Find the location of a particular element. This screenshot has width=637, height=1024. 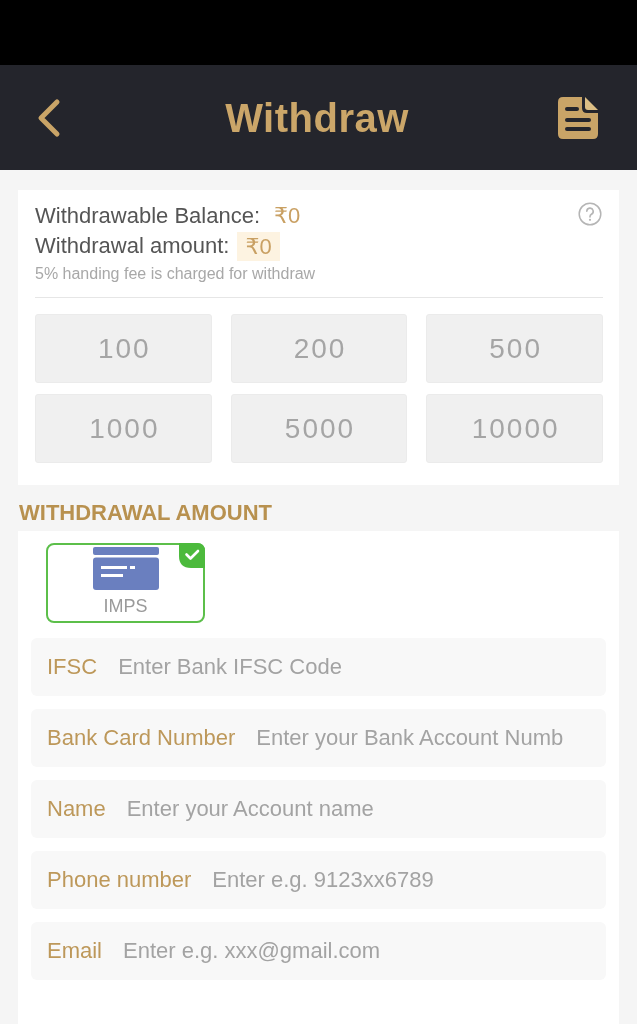

section-title: WITHDRAWAL AMOUNT is located at coordinates (145, 512).